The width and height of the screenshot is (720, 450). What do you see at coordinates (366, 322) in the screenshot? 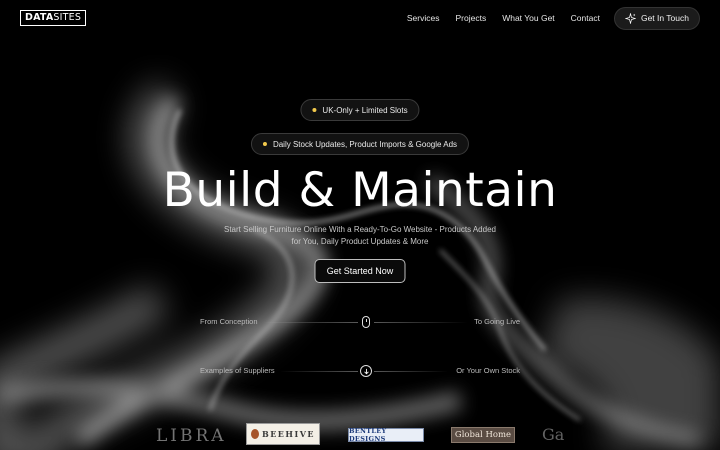
I see `mouse-scroll-icon` at bounding box center [366, 322].